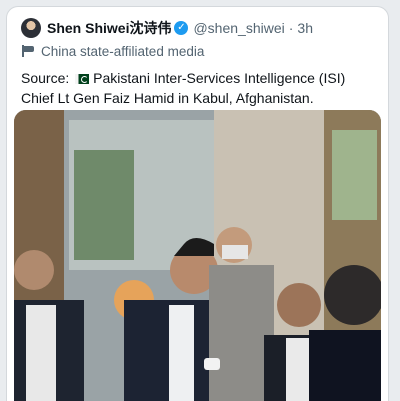 The height and width of the screenshot is (401, 400). What do you see at coordinates (123, 51) in the screenshot?
I see `affiliation-text: China state-affiliated media` at bounding box center [123, 51].